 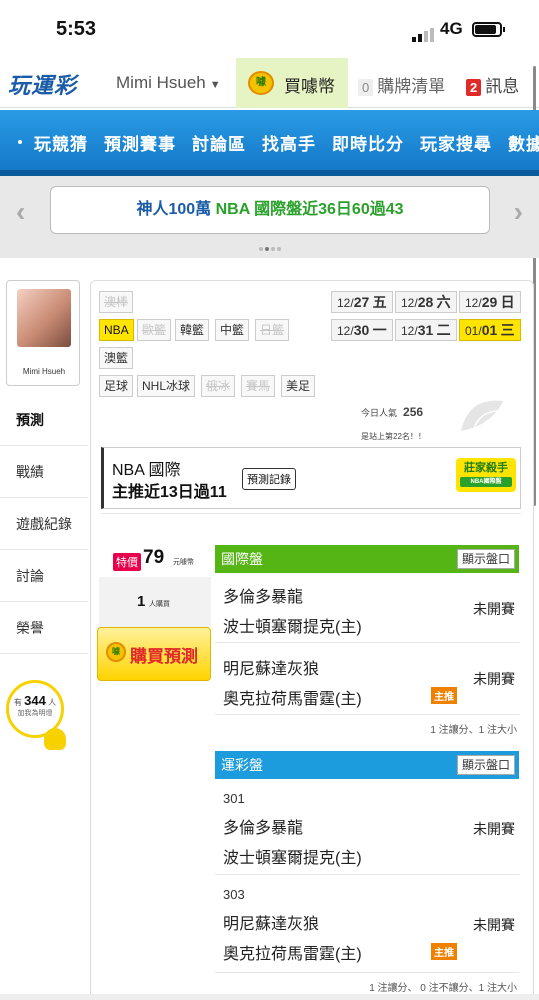 I want to click on cart-label: 購牌清單, so click(x=411, y=86).